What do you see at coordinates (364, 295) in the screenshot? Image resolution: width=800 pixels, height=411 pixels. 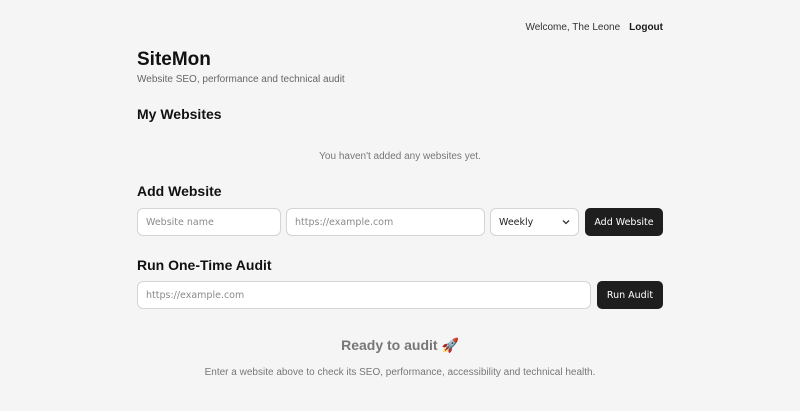 I see `audit-url-input` at bounding box center [364, 295].